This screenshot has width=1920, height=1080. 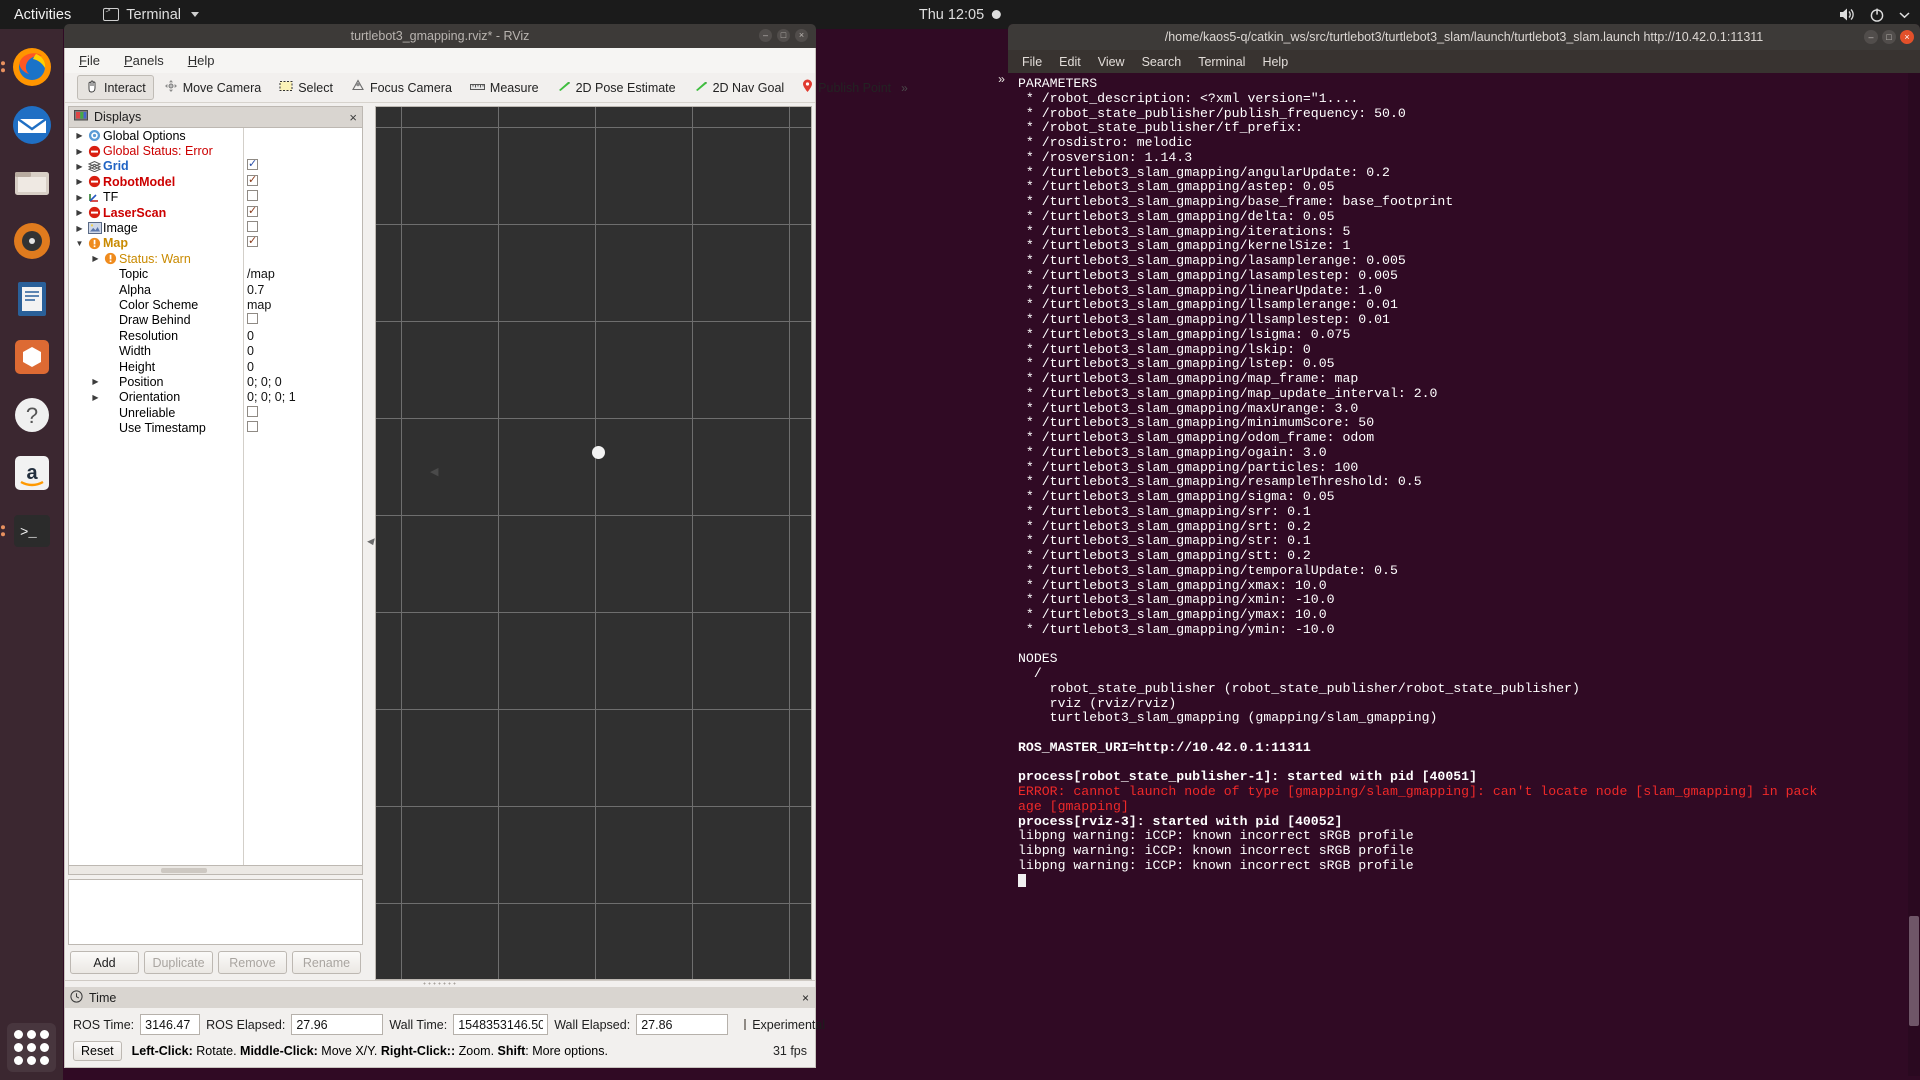 I want to click on display-row-global-status-error: ▶ Global Status: Error, so click(x=215, y=150).